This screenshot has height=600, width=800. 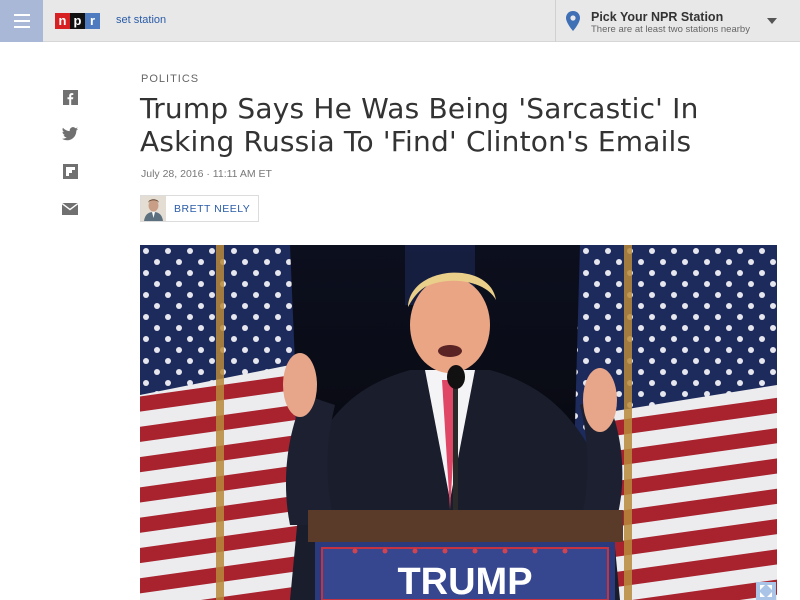 What do you see at coordinates (772, 21) in the screenshot?
I see `caret-down-icon` at bounding box center [772, 21].